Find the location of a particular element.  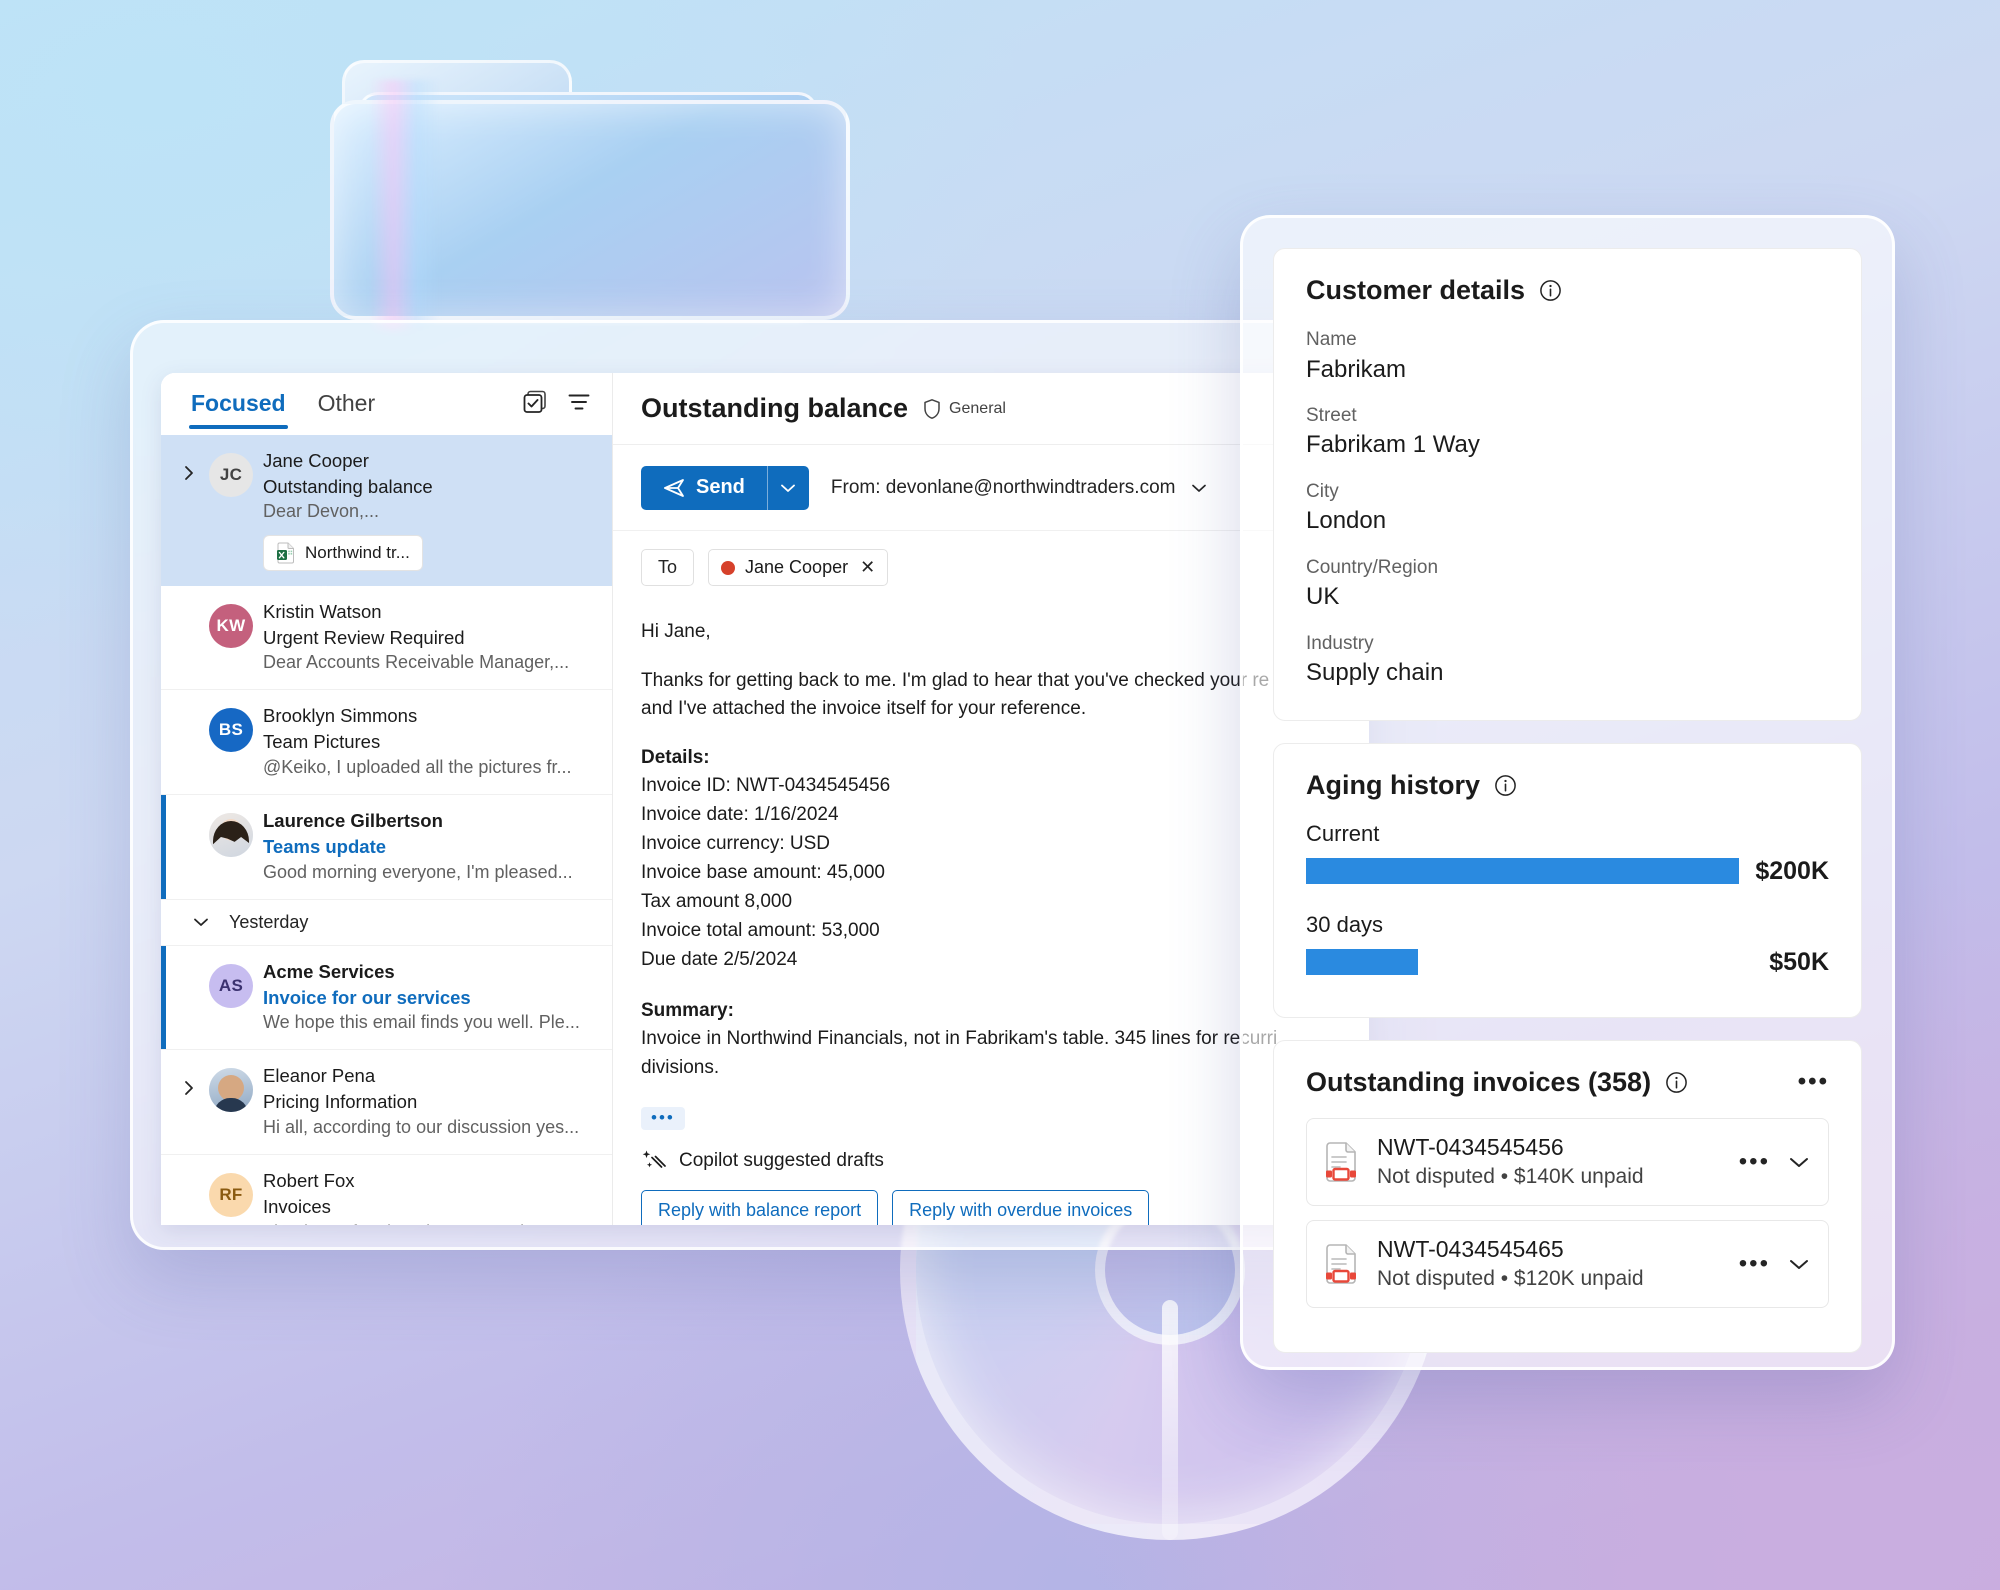

field-label-industry: Industry is located at coordinates (1340, 643).